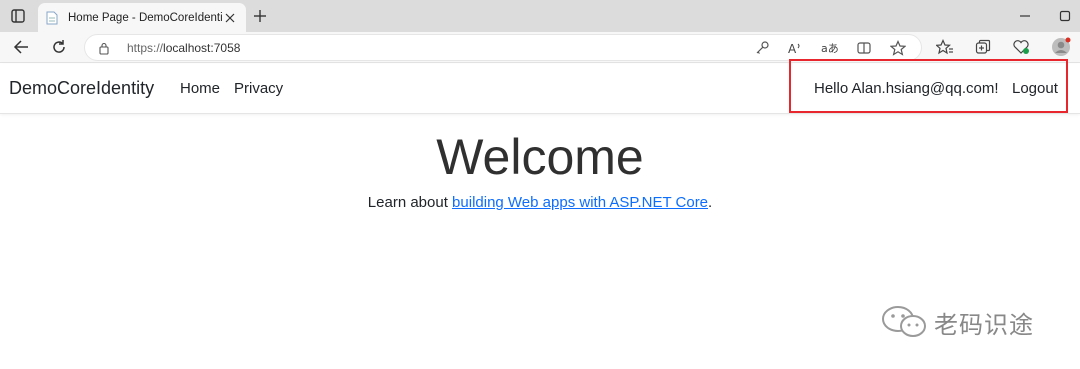 Image resolution: width=1080 pixels, height=369 pixels. I want to click on tab-actions-icon, so click(18, 16).